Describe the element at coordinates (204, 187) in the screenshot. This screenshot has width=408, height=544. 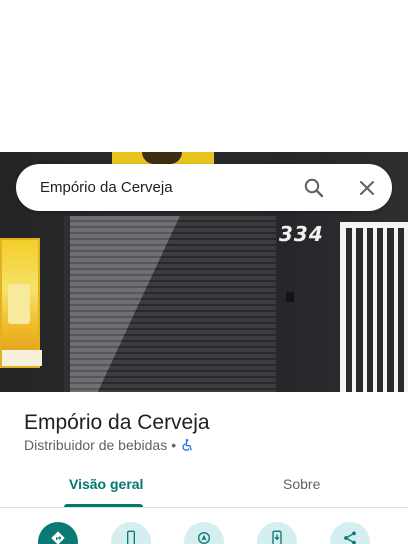
I see `search-bar: Empório da Cerveja` at that location.